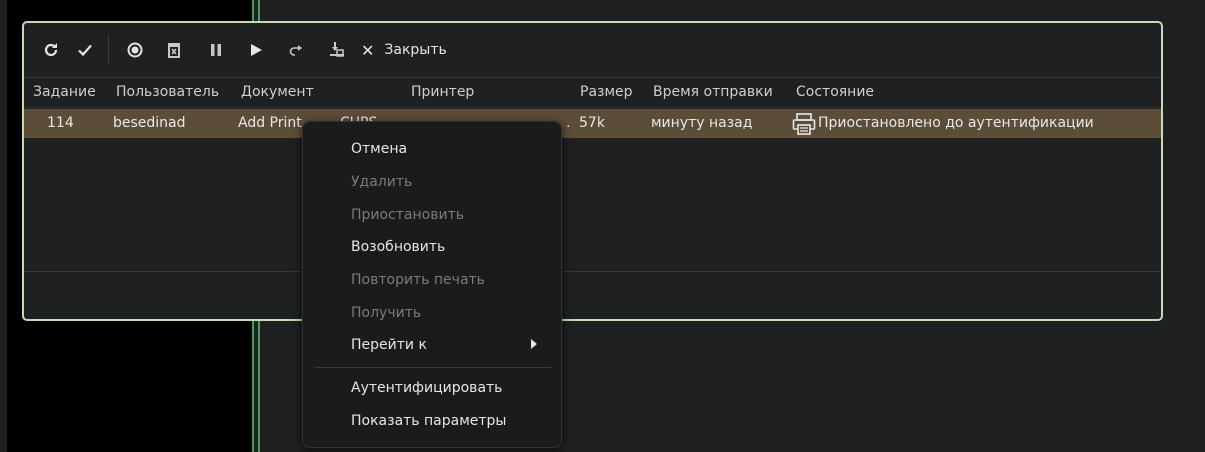 The width and height of the screenshot is (1205, 452). What do you see at coordinates (442, 92) in the screenshot?
I see `column-header-printer: Принтер` at bounding box center [442, 92].